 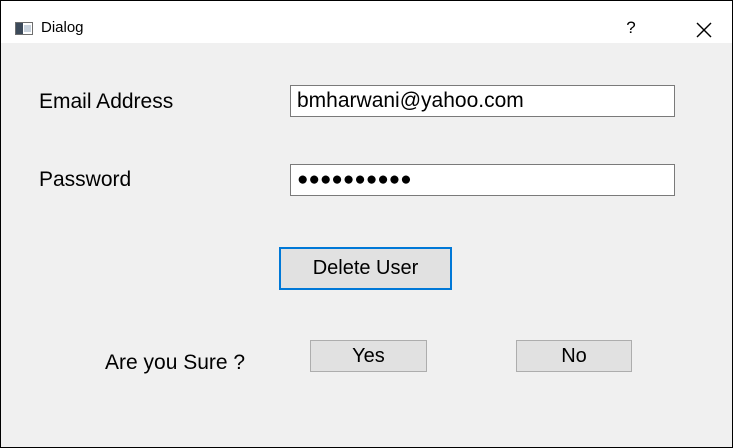 I want to click on window-title: Dialog, so click(x=62, y=27).